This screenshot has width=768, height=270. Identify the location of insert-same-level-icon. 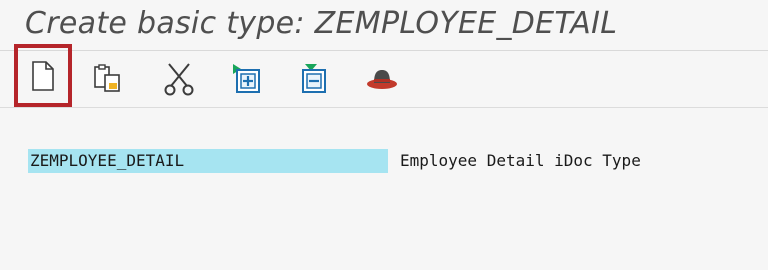
(314, 79).